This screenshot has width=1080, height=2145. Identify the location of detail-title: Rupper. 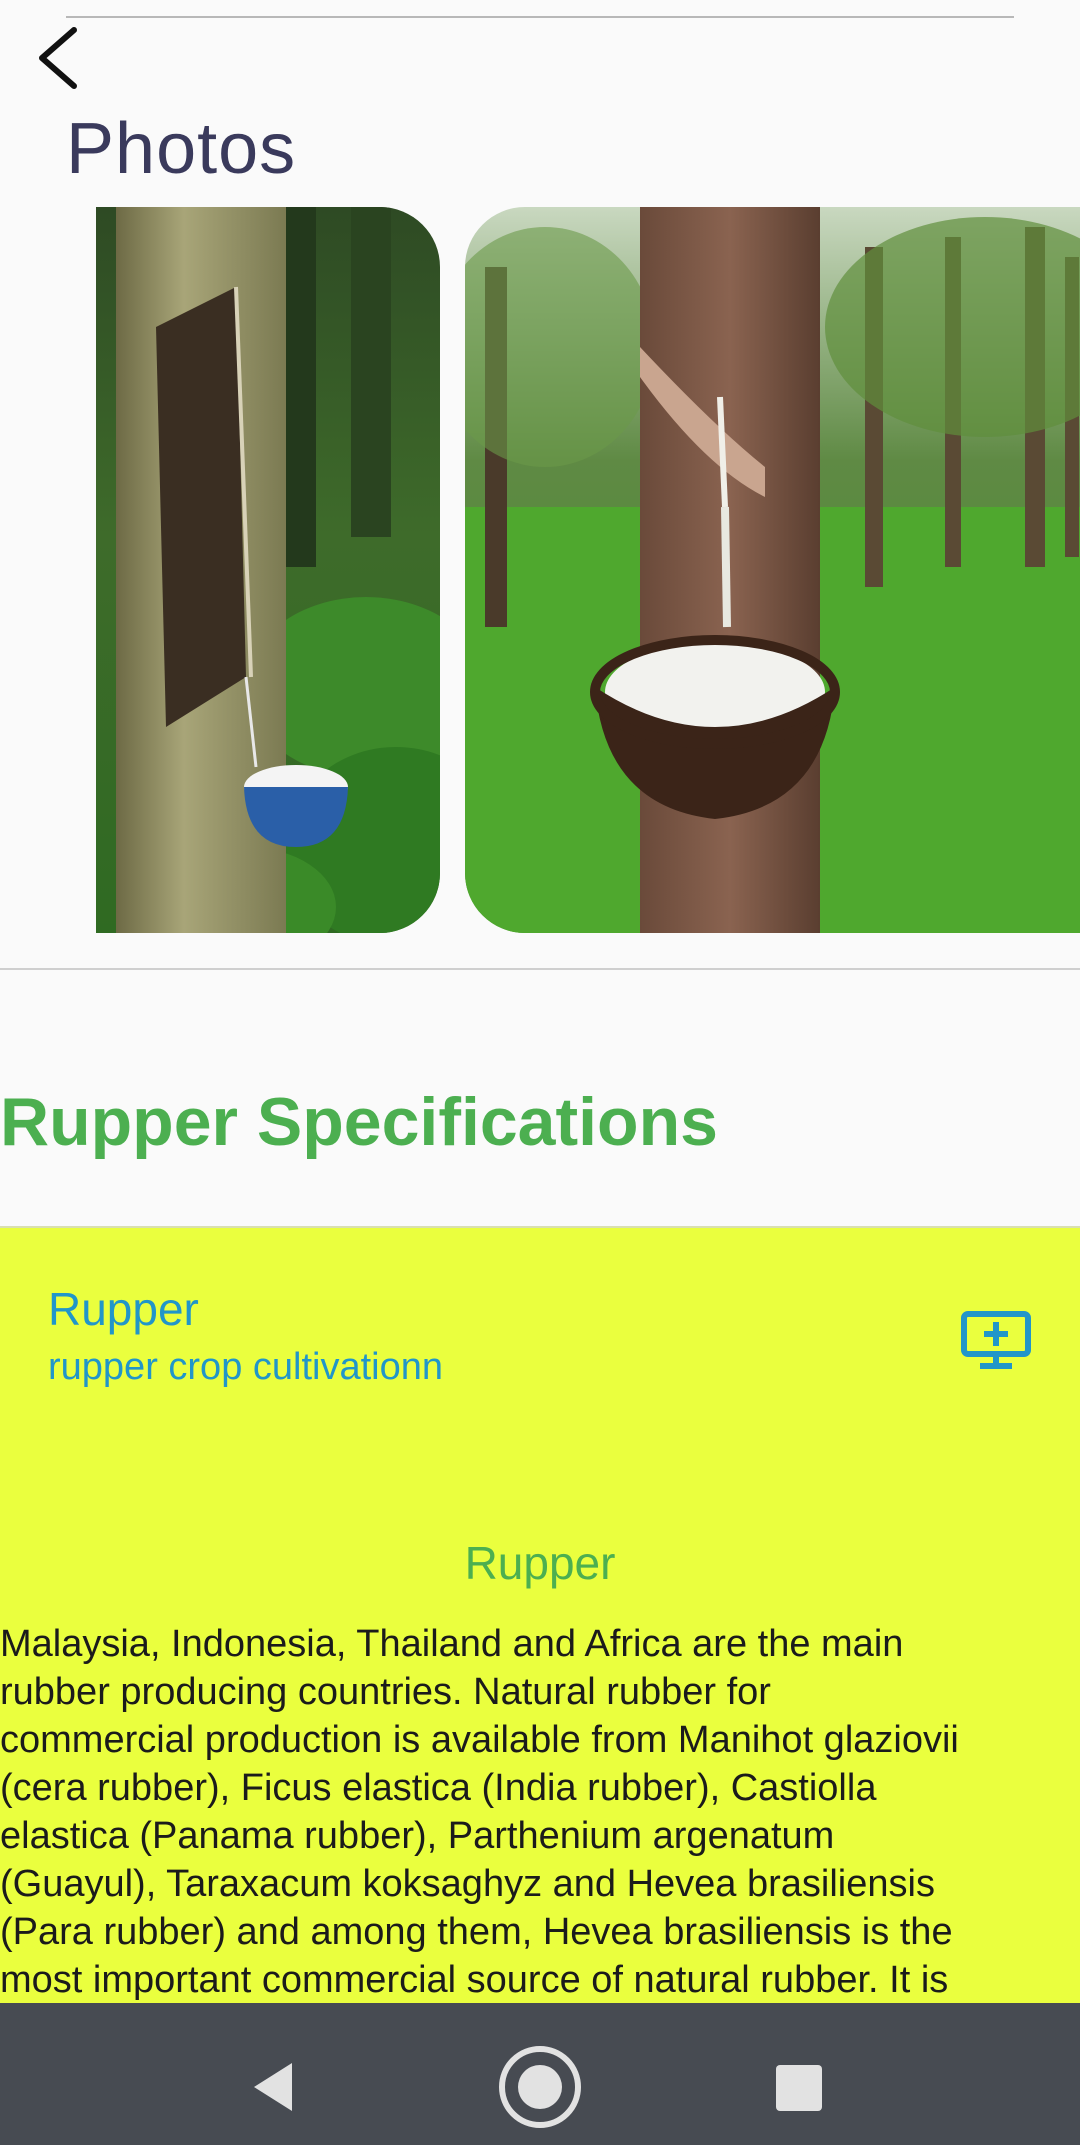
(540, 1563).